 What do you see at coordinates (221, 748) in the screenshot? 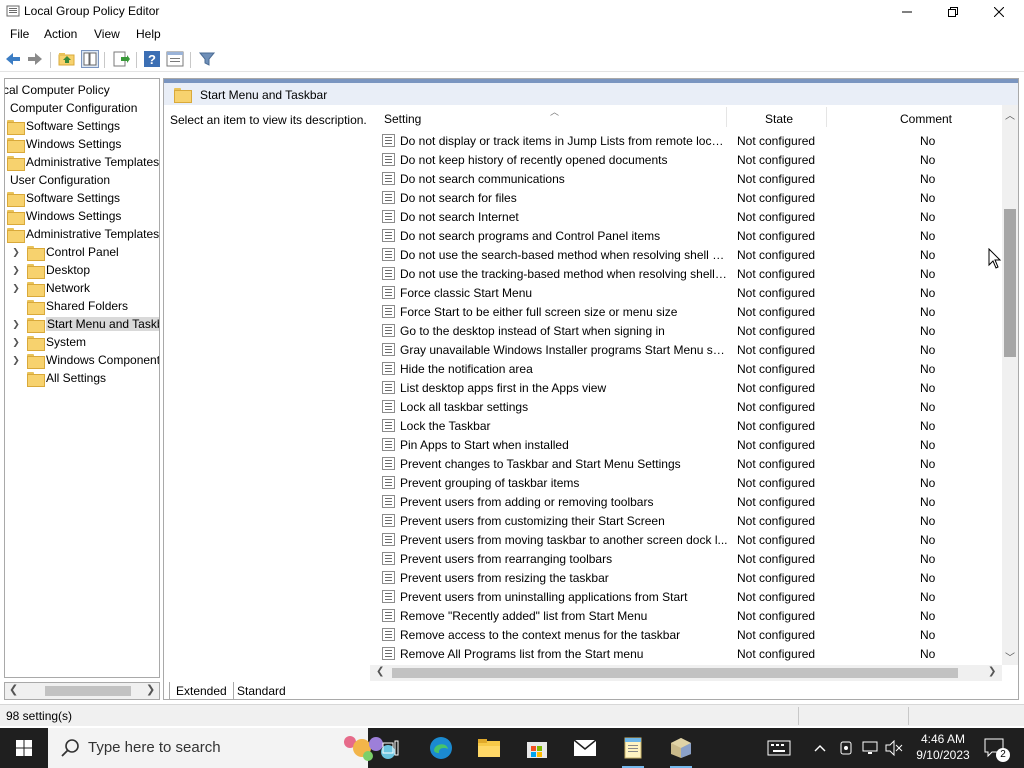
I see `taskbar-search-box: Type here to search` at bounding box center [221, 748].